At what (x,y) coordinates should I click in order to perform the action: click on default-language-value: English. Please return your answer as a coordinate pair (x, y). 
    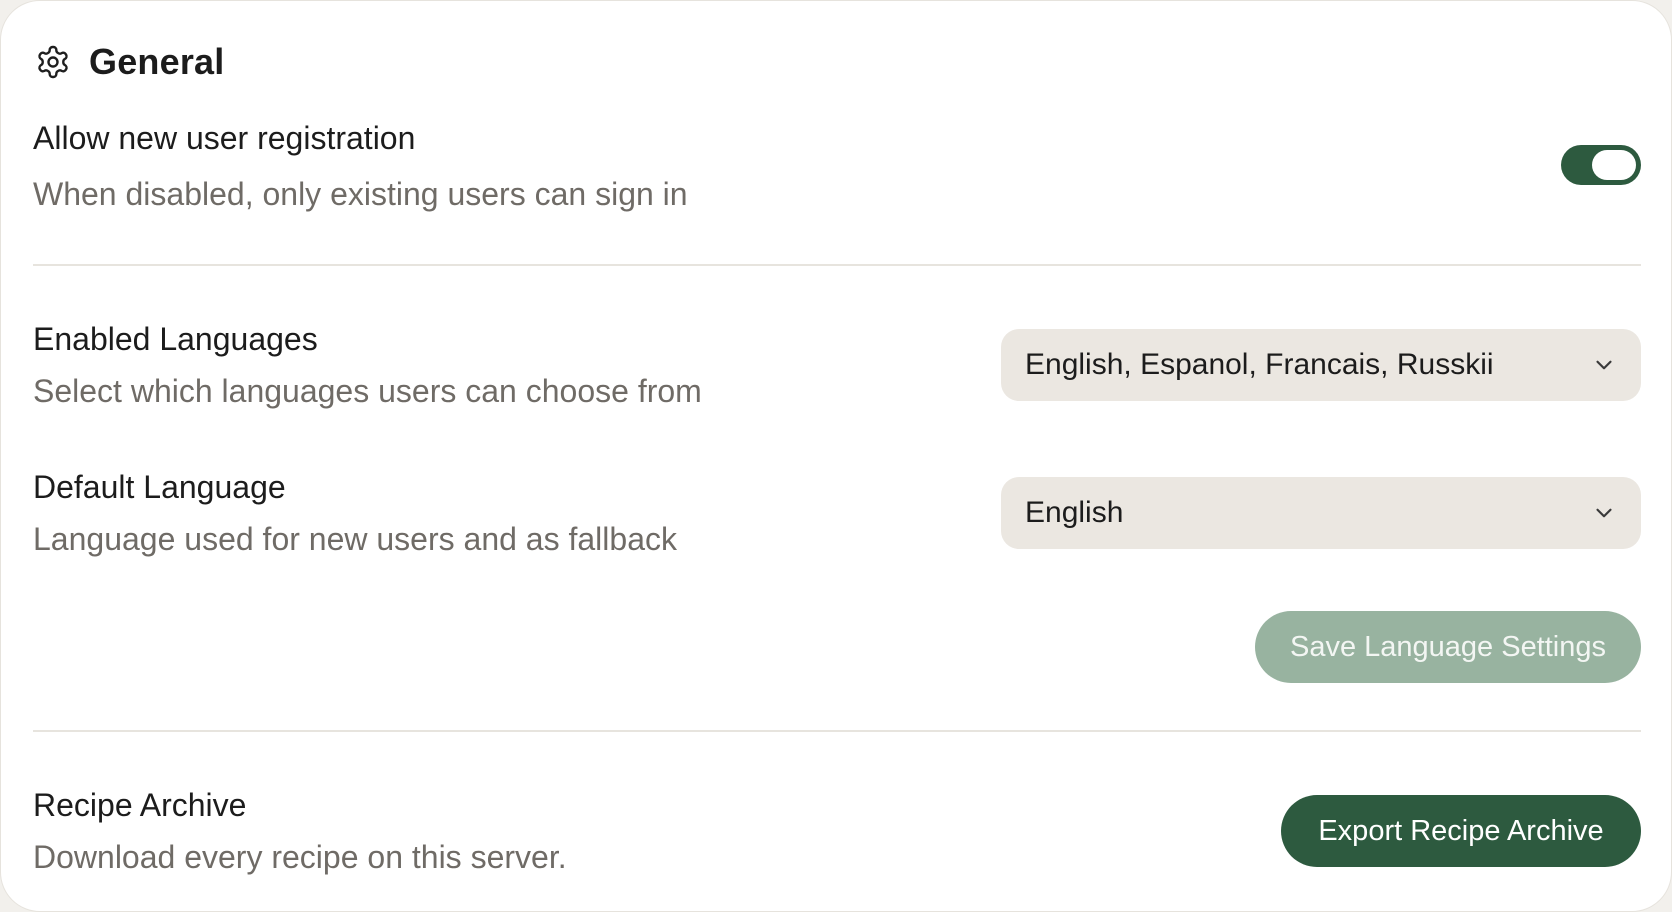
    Looking at the image, I should click on (1074, 512).